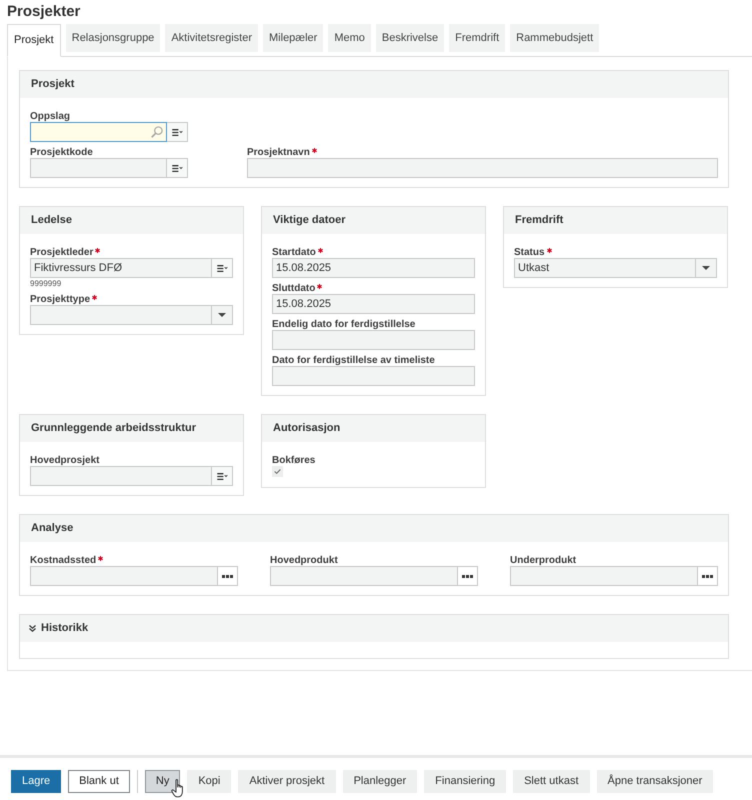 This screenshot has height=800, width=752. I want to click on lookup-field, so click(98, 132).